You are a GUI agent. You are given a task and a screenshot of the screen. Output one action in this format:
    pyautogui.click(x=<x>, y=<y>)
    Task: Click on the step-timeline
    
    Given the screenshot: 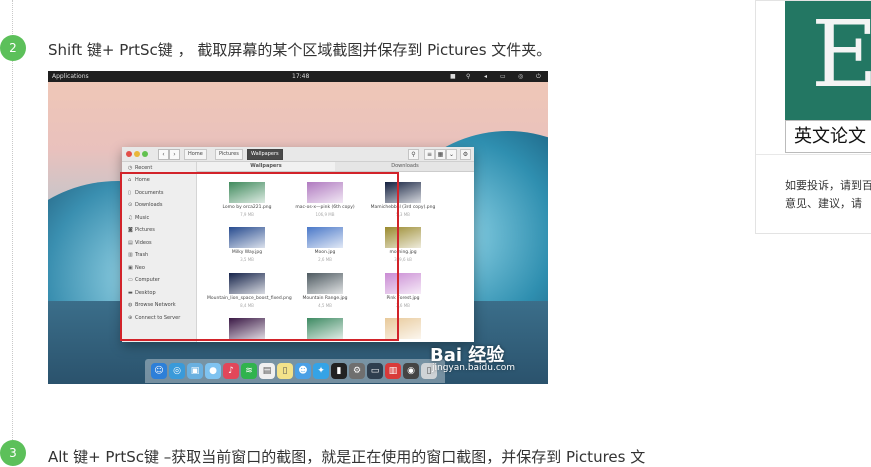 What is the action you would take?
    pyautogui.click(x=12, y=233)
    